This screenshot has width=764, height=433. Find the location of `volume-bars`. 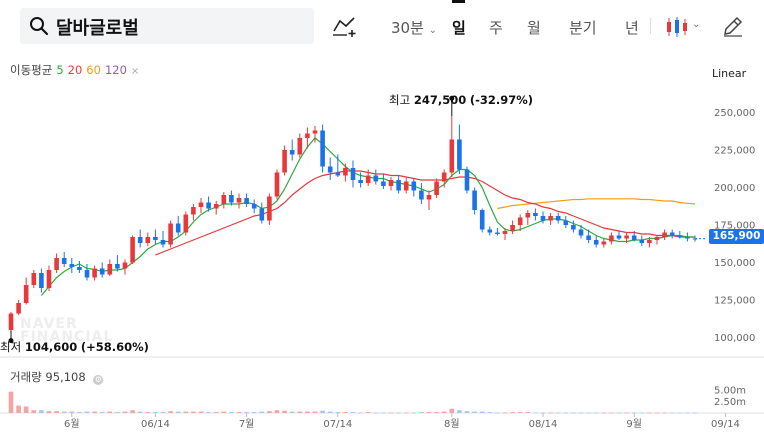

volume-bars is located at coordinates (353, 402).